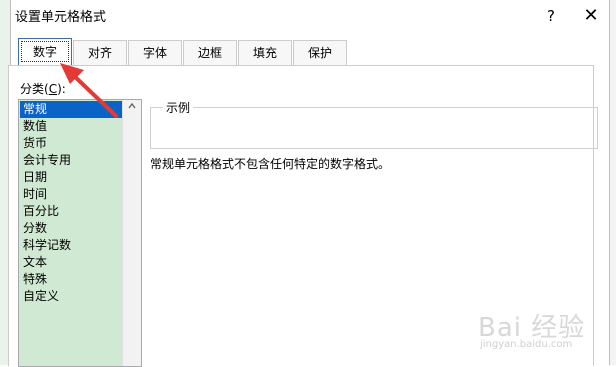 This screenshot has height=367, width=616. I want to click on format-description: 常规单元格格式不包含任何特定的数字格式。, so click(270, 164).